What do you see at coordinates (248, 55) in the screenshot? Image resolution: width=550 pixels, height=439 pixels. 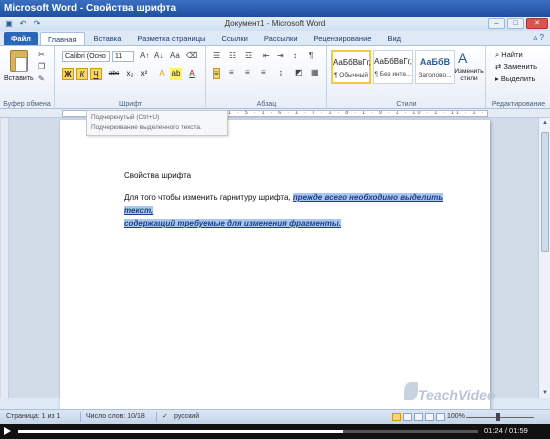 I see `multilevel-list-icon: ☲` at bounding box center [248, 55].